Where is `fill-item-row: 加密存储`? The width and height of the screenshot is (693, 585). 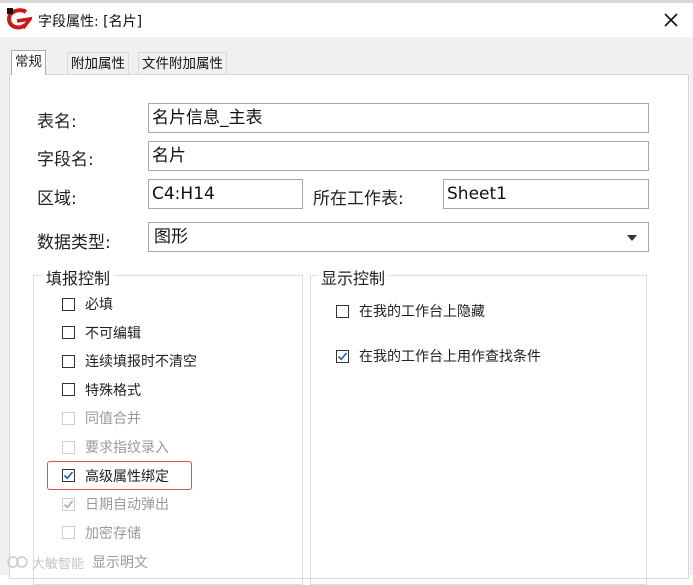 fill-item-row: 加密存储 is located at coordinates (101, 533).